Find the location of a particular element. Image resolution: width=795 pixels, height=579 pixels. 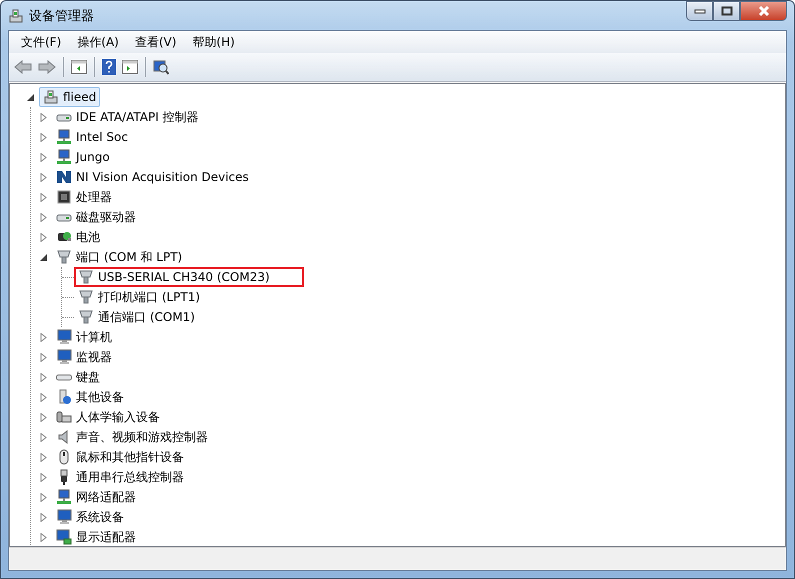

display-card-icon is located at coordinates (64, 537).